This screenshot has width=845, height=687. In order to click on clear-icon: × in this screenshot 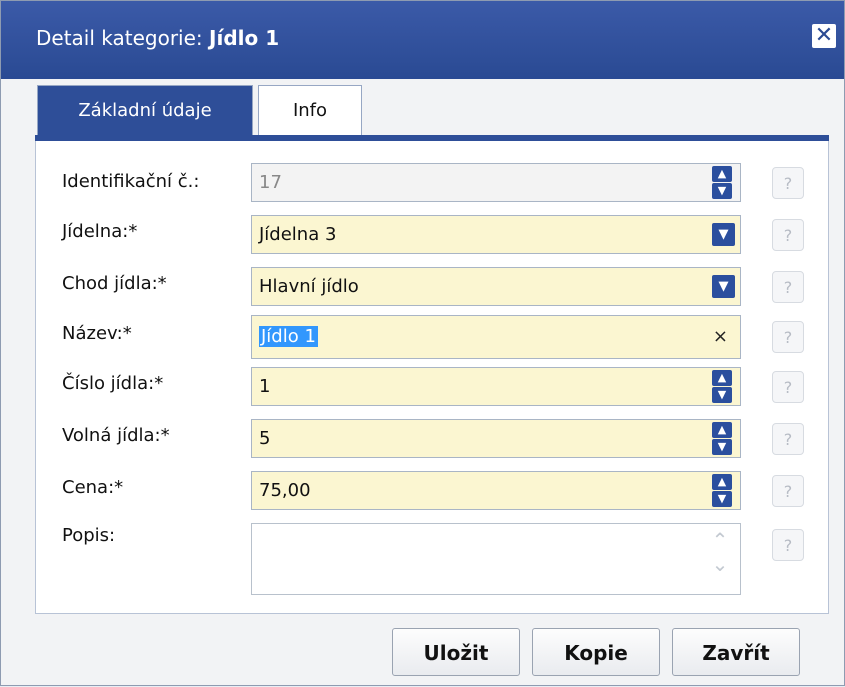, I will do `click(720, 336)`.